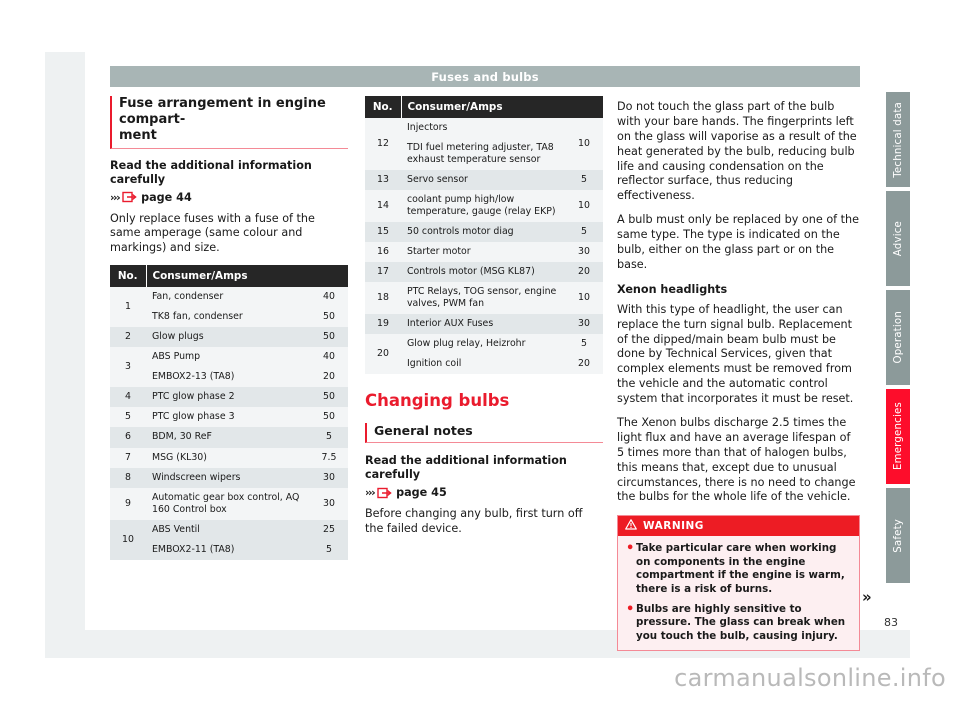 The image size is (960, 708). What do you see at coordinates (484, 144) in the screenshot?
I see `table-row: 12 Injectors 10` at bounding box center [484, 144].